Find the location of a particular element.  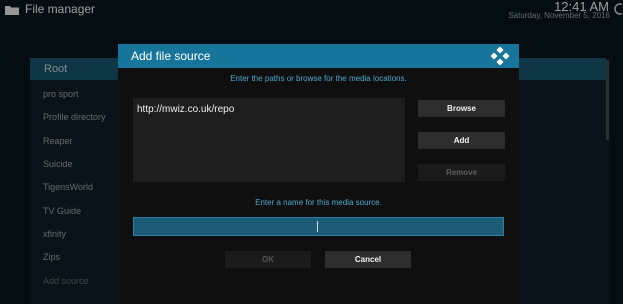

browse-button: Browse is located at coordinates (461, 108).